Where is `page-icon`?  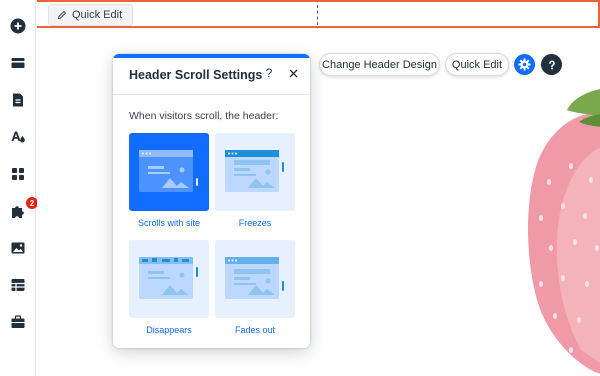 page-icon is located at coordinates (18, 100).